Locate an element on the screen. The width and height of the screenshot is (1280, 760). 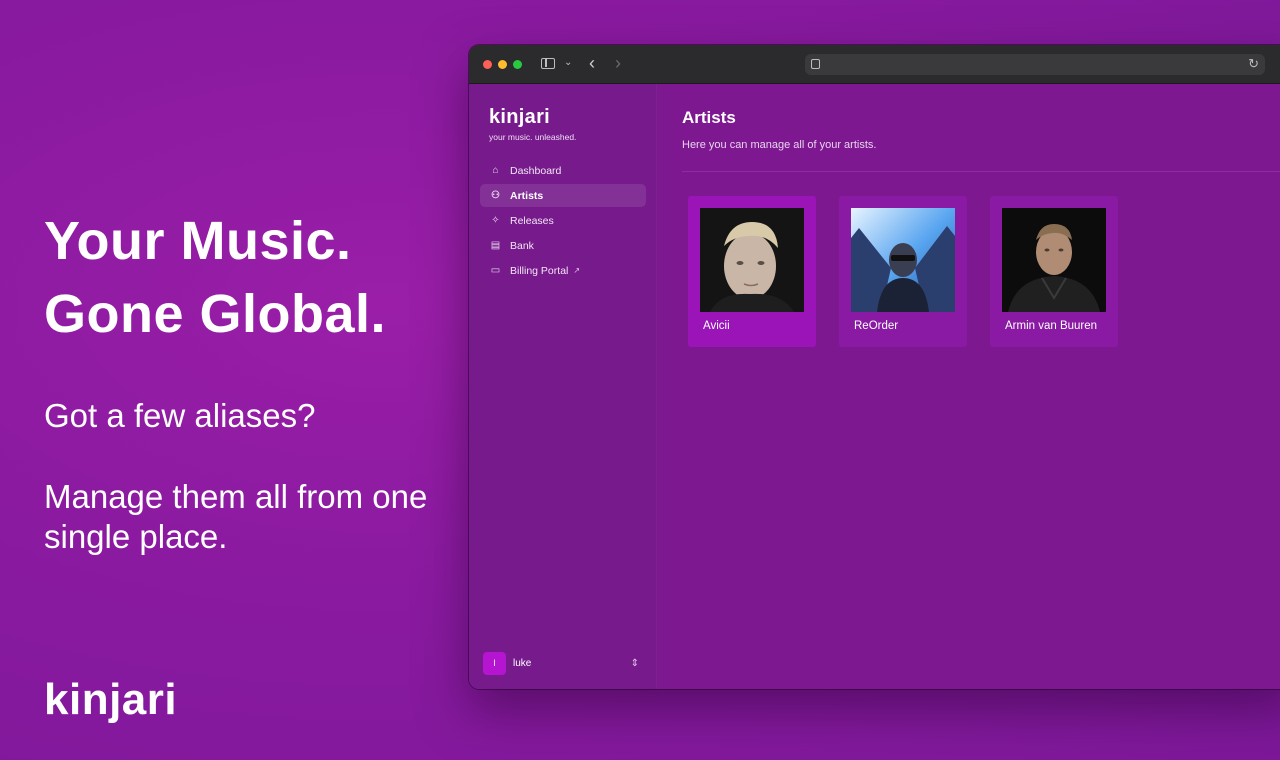
brand-logo: kinjari is located at coordinates (111, 699).